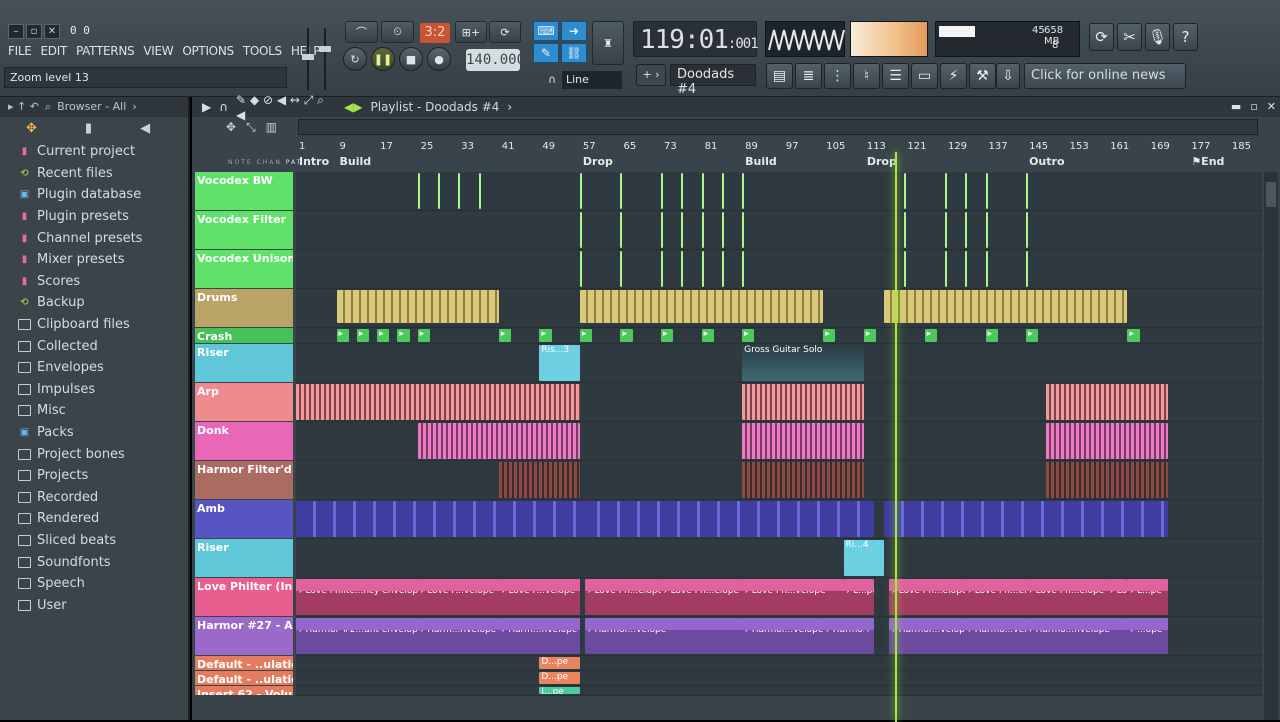 The image size is (1280, 722). Describe the element at coordinates (94, 390) in the screenshot. I see `browser-item: Impulses` at that location.